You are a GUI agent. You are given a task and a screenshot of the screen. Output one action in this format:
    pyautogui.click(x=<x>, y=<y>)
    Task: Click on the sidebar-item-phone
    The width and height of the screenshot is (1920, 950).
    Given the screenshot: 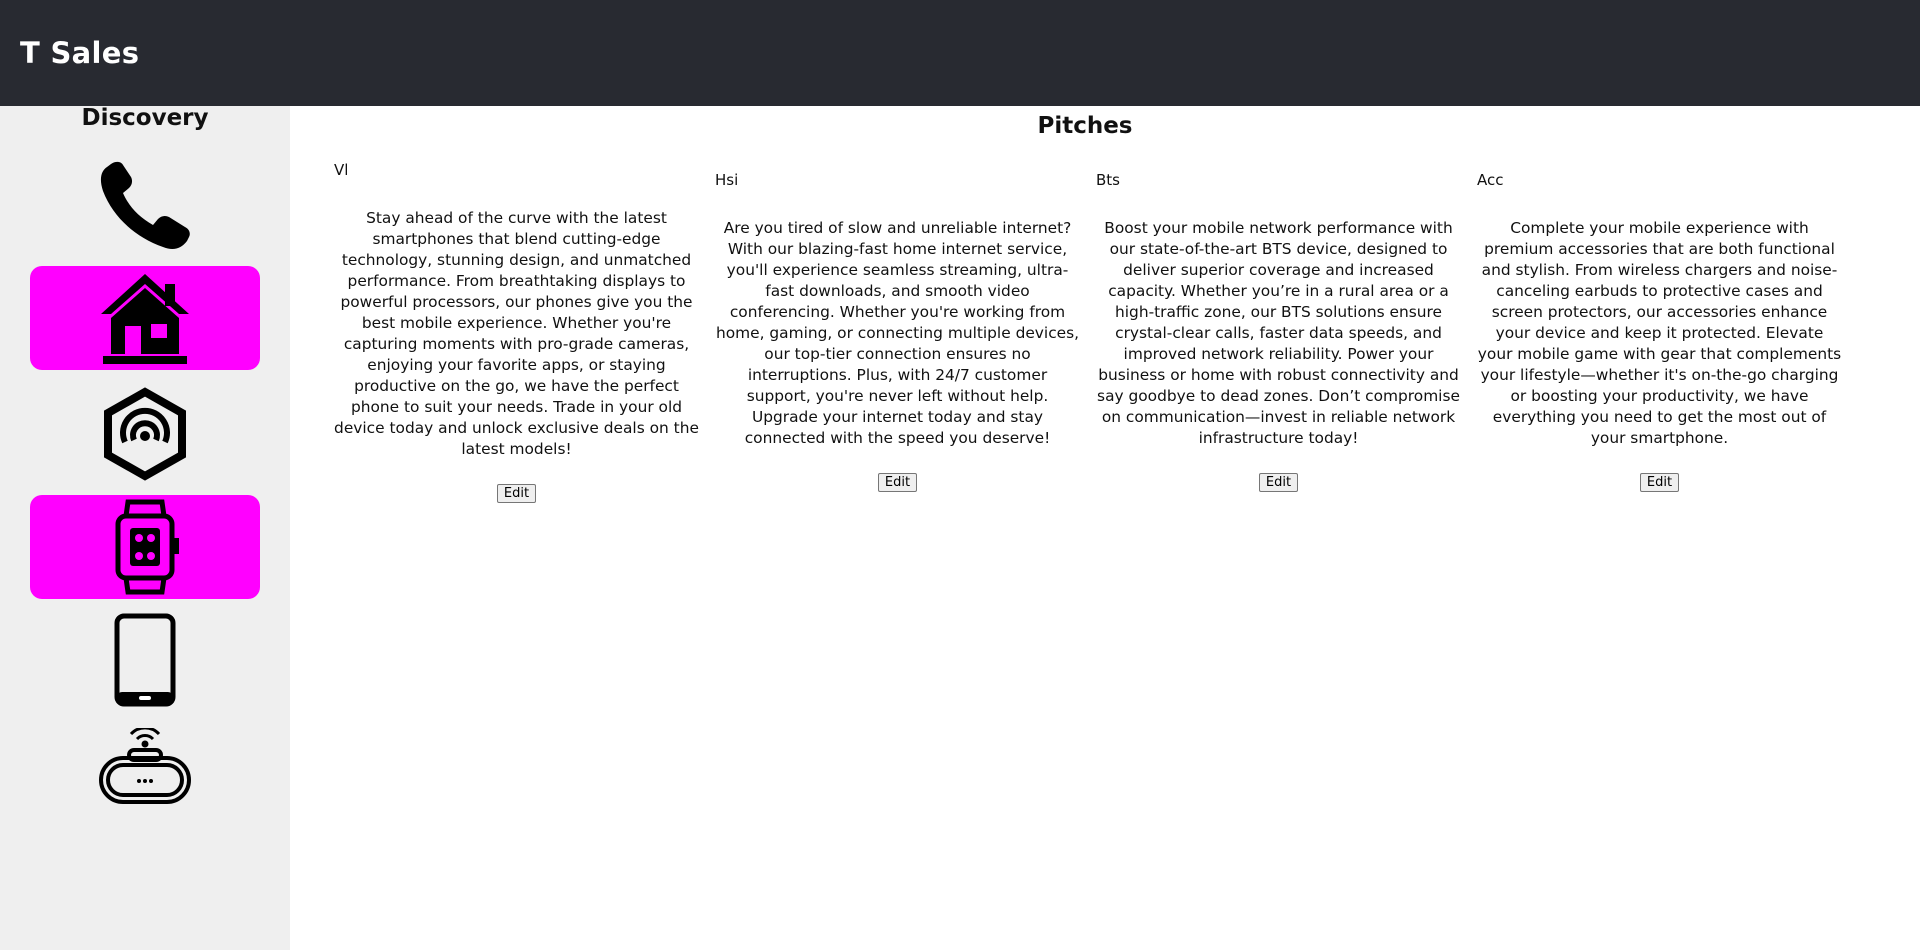 What is the action you would take?
    pyautogui.click(x=145, y=206)
    